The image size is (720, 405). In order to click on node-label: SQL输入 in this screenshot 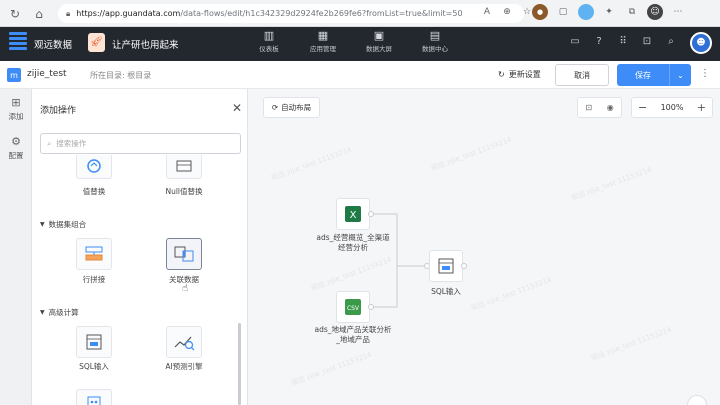, I will do `click(446, 291)`.